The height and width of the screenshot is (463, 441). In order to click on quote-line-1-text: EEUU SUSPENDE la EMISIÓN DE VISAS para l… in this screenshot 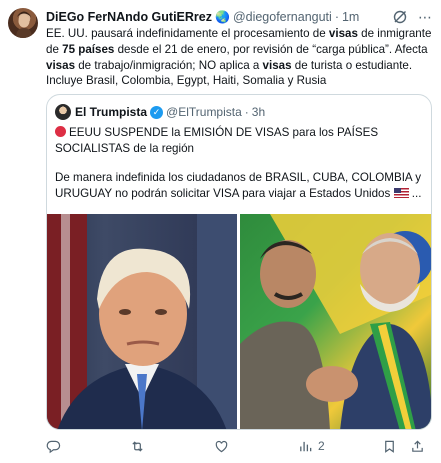, I will do `click(217, 140)`.